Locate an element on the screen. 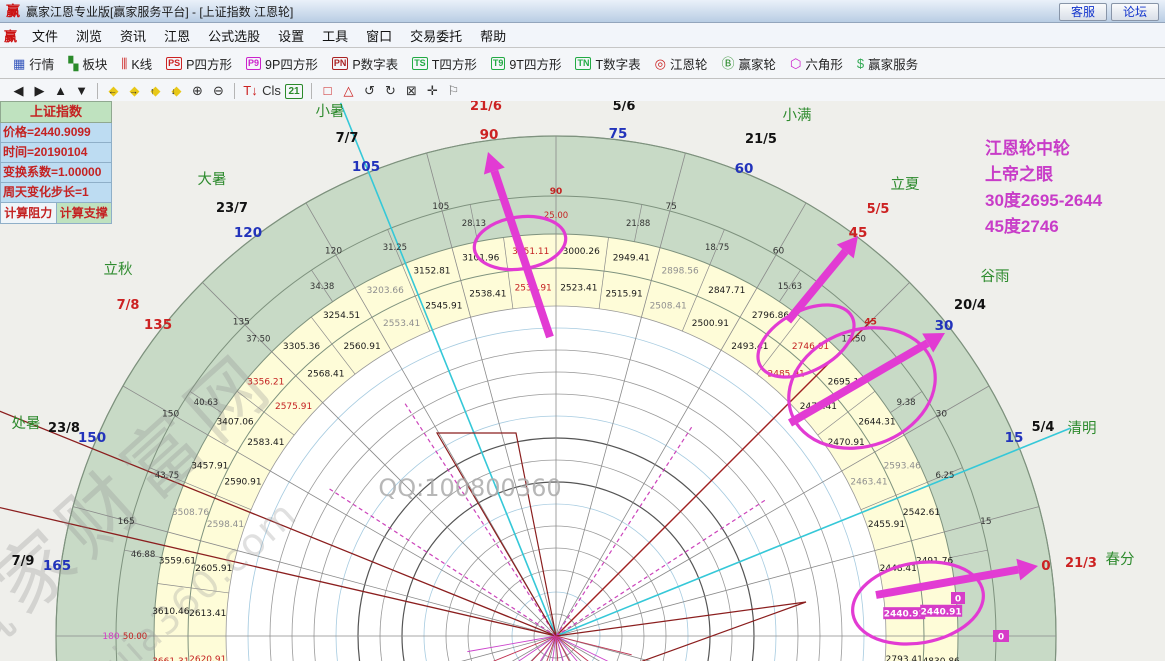 Image resolution: width=1165 pixels, height=661 pixels. zoom-out-icon: ⊖ is located at coordinates (218, 91).